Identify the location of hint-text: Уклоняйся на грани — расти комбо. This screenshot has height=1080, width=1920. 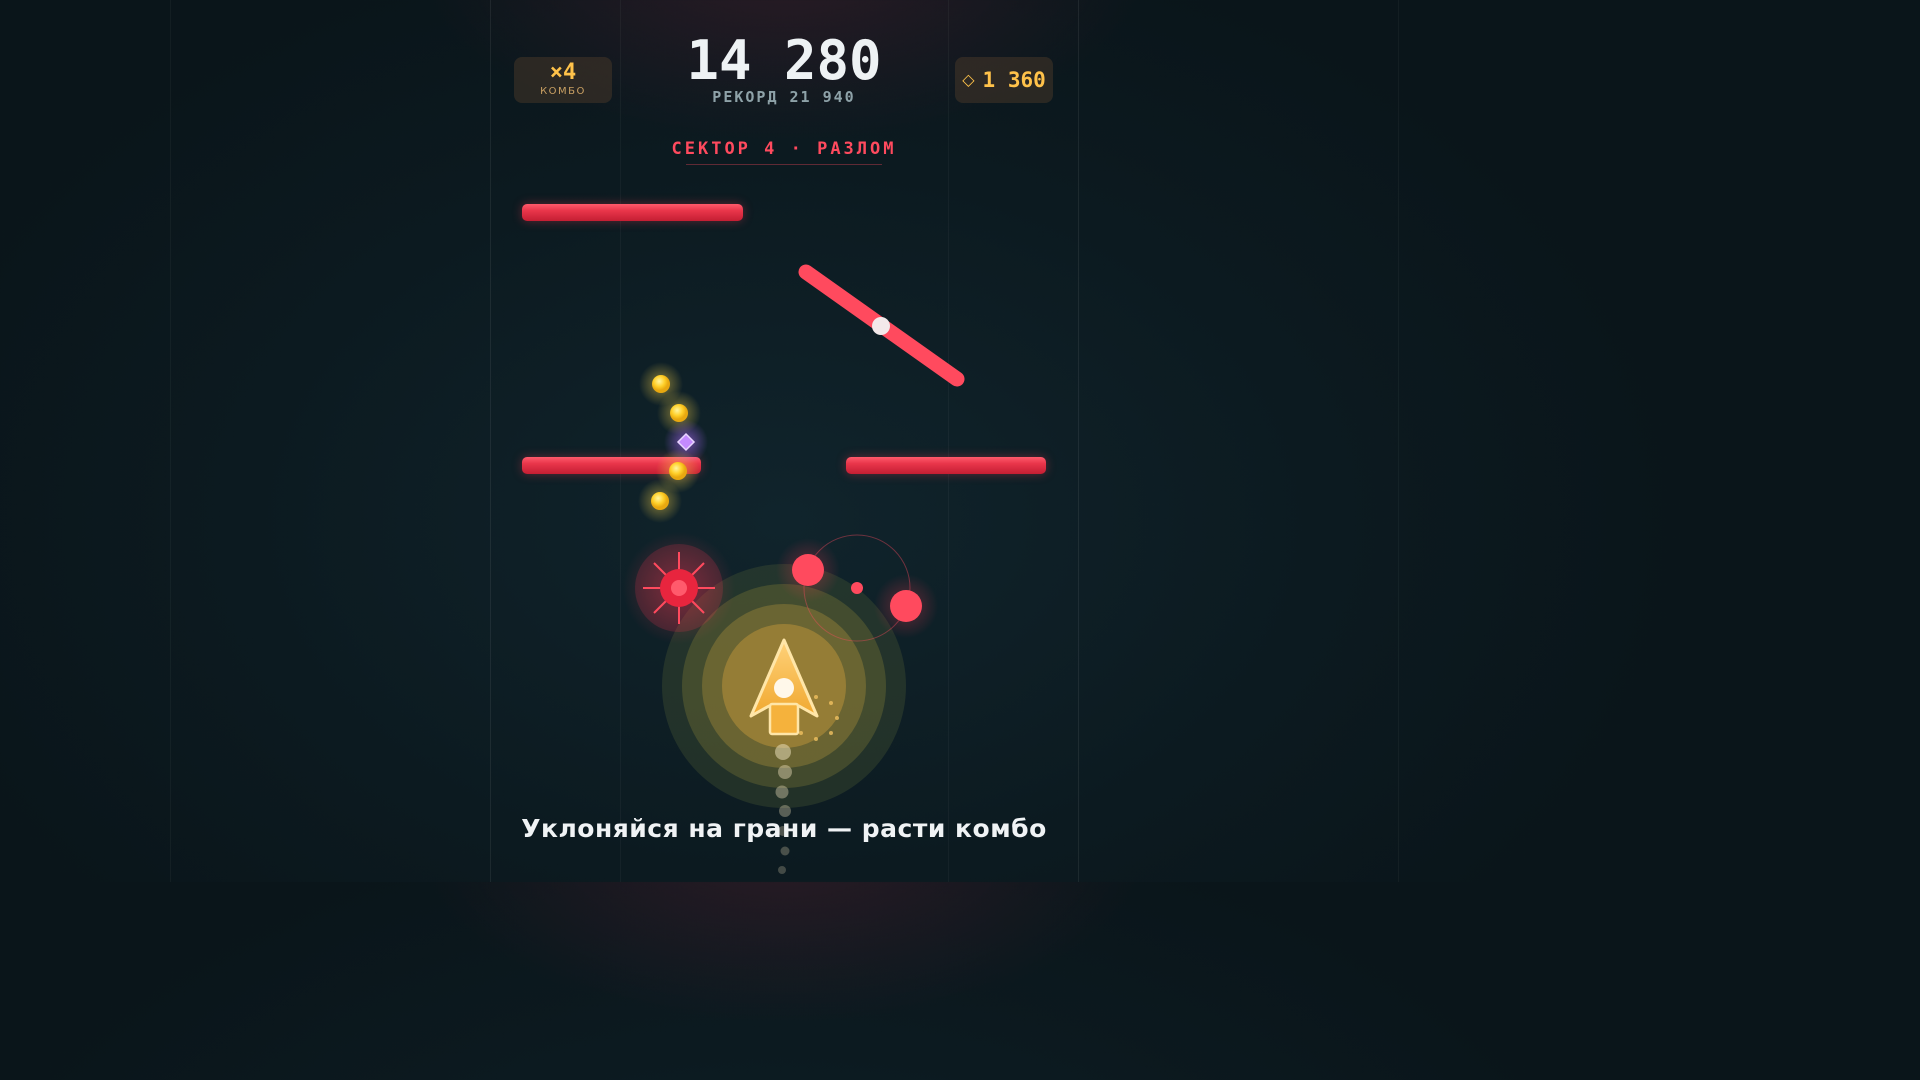
(784, 828).